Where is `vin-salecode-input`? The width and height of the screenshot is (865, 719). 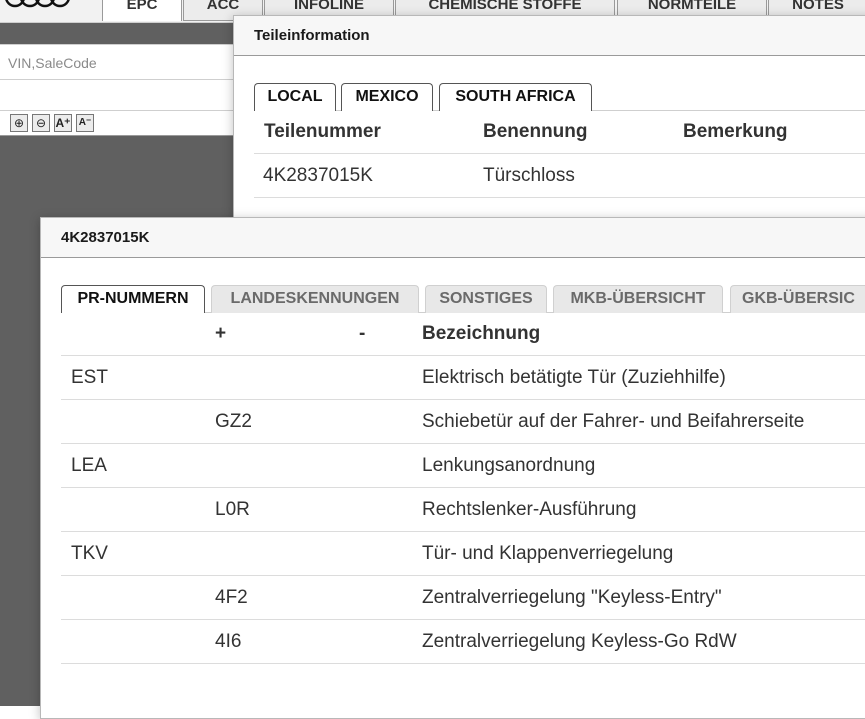 vin-salecode-input is located at coordinates (118, 63).